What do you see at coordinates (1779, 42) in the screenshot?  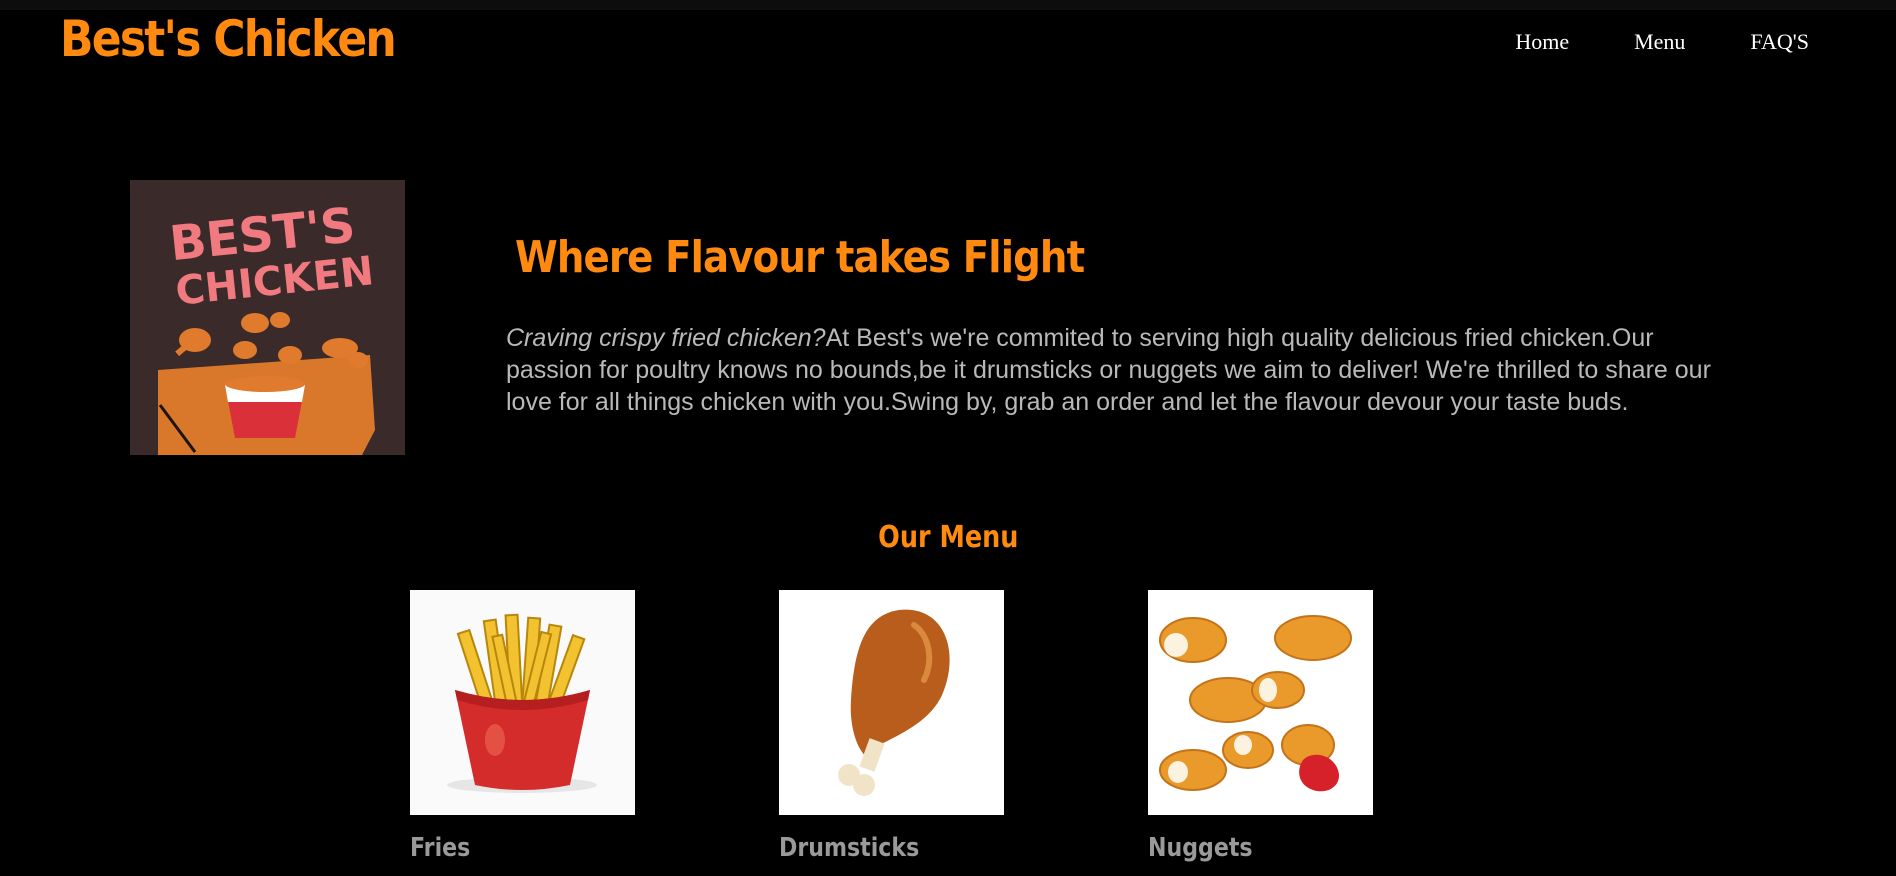 I see `nav-faq-link: FAQ'S` at bounding box center [1779, 42].